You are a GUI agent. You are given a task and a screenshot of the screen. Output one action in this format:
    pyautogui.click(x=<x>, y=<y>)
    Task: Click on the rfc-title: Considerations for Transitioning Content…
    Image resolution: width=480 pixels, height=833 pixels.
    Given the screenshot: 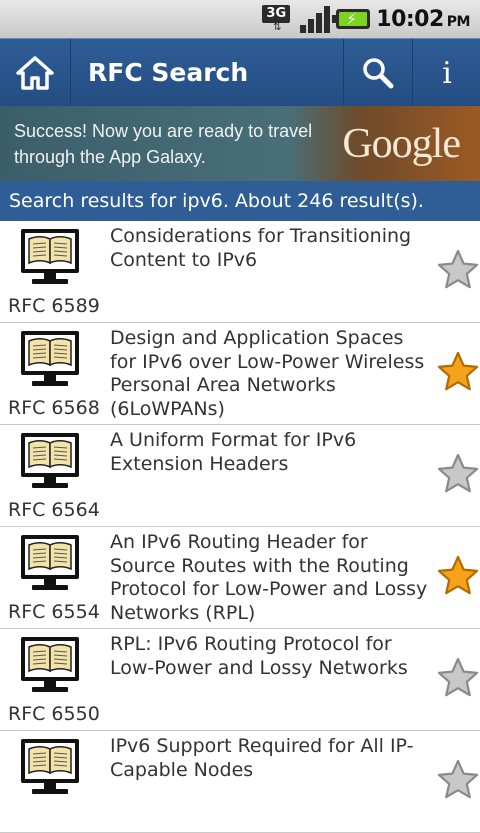 What is the action you would take?
    pyautogui.click(x=261, y=248)
    